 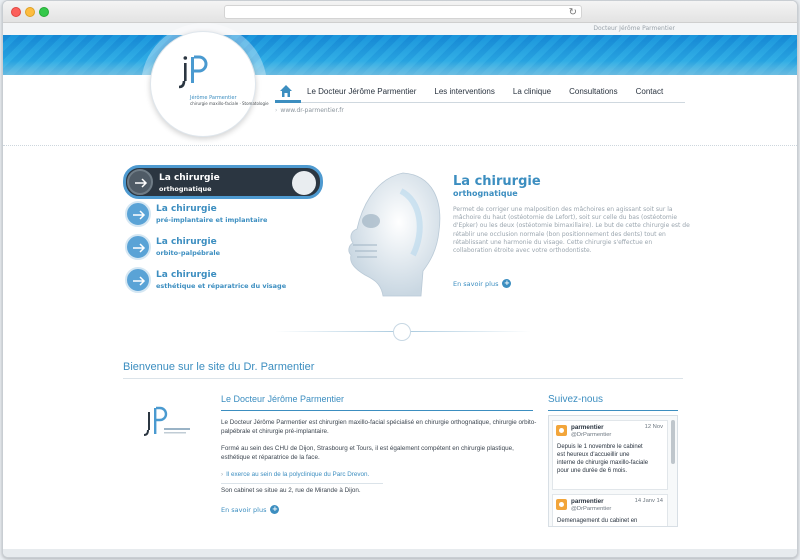 What do you see at coordinates (302, 483) in the screenshot?
I see `clinic-link-underline` at bounding box center [302, 483].